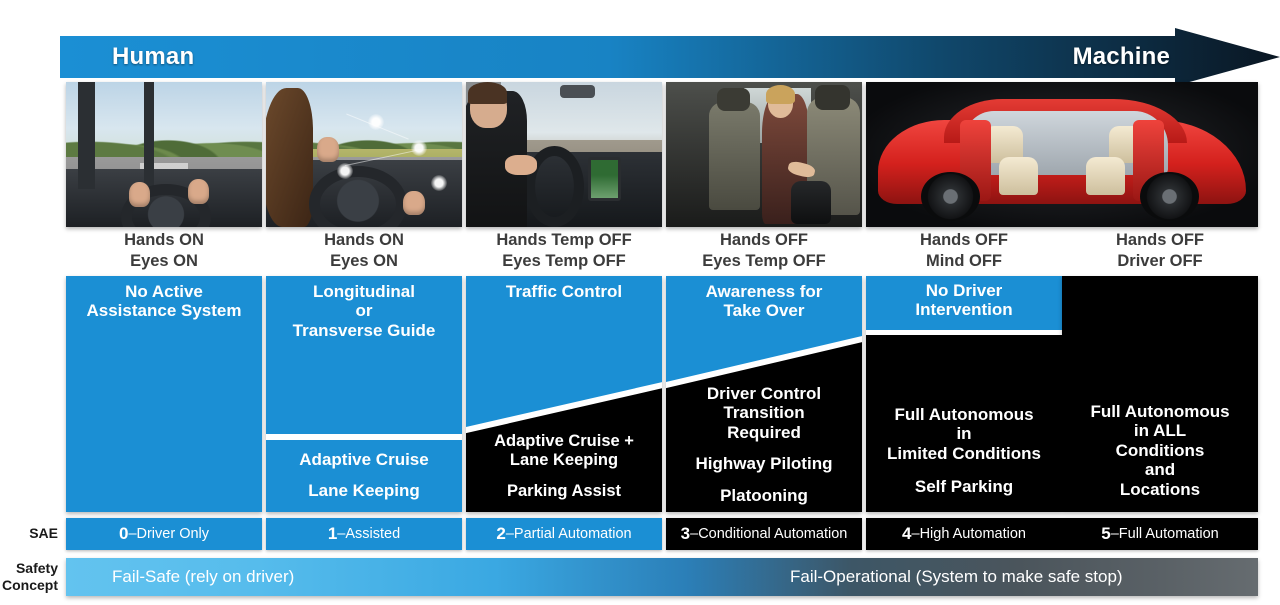  Describe the element at coordinates (164, 534) in the screenshot. I see `sae-cell-level-0: 0 –Driver Only` at that location.